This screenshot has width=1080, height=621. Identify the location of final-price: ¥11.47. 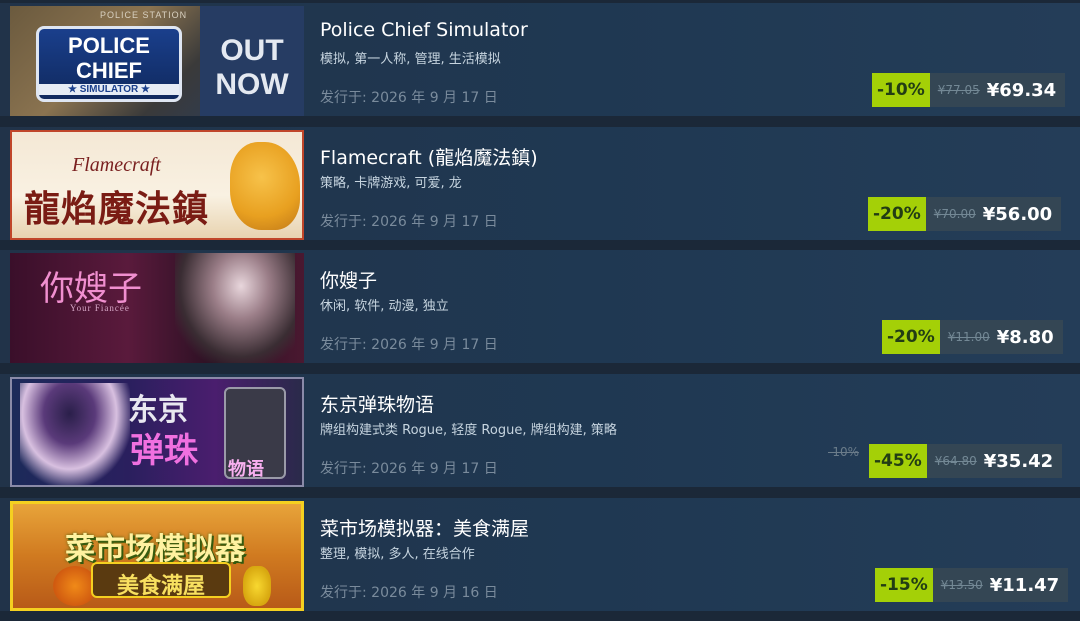
(1024, 585).